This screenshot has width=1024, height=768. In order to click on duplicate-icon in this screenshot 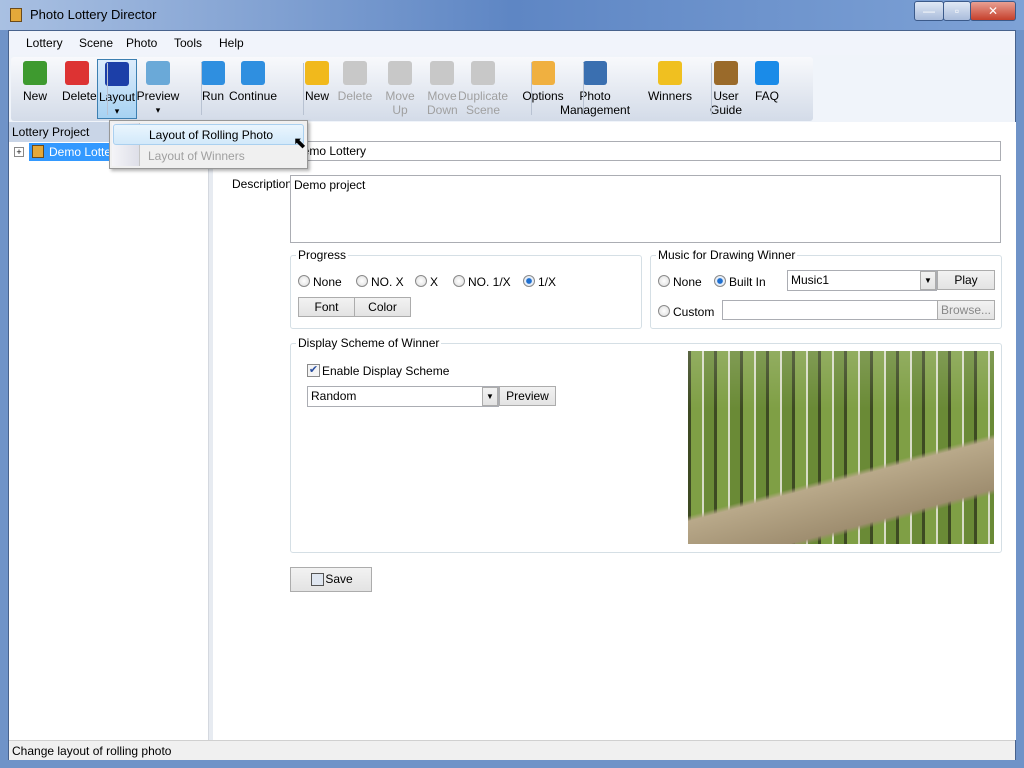, I will do `click(483, 73)`.